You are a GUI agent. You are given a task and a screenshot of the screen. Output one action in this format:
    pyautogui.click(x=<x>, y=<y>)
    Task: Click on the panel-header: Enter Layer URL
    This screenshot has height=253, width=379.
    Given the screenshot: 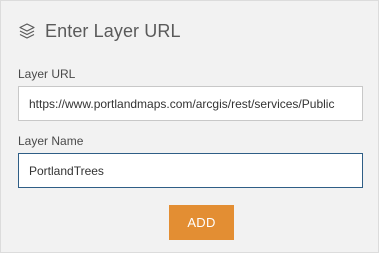 What is the action you would take?
    pyautogui.click(x=99, y=31)
    